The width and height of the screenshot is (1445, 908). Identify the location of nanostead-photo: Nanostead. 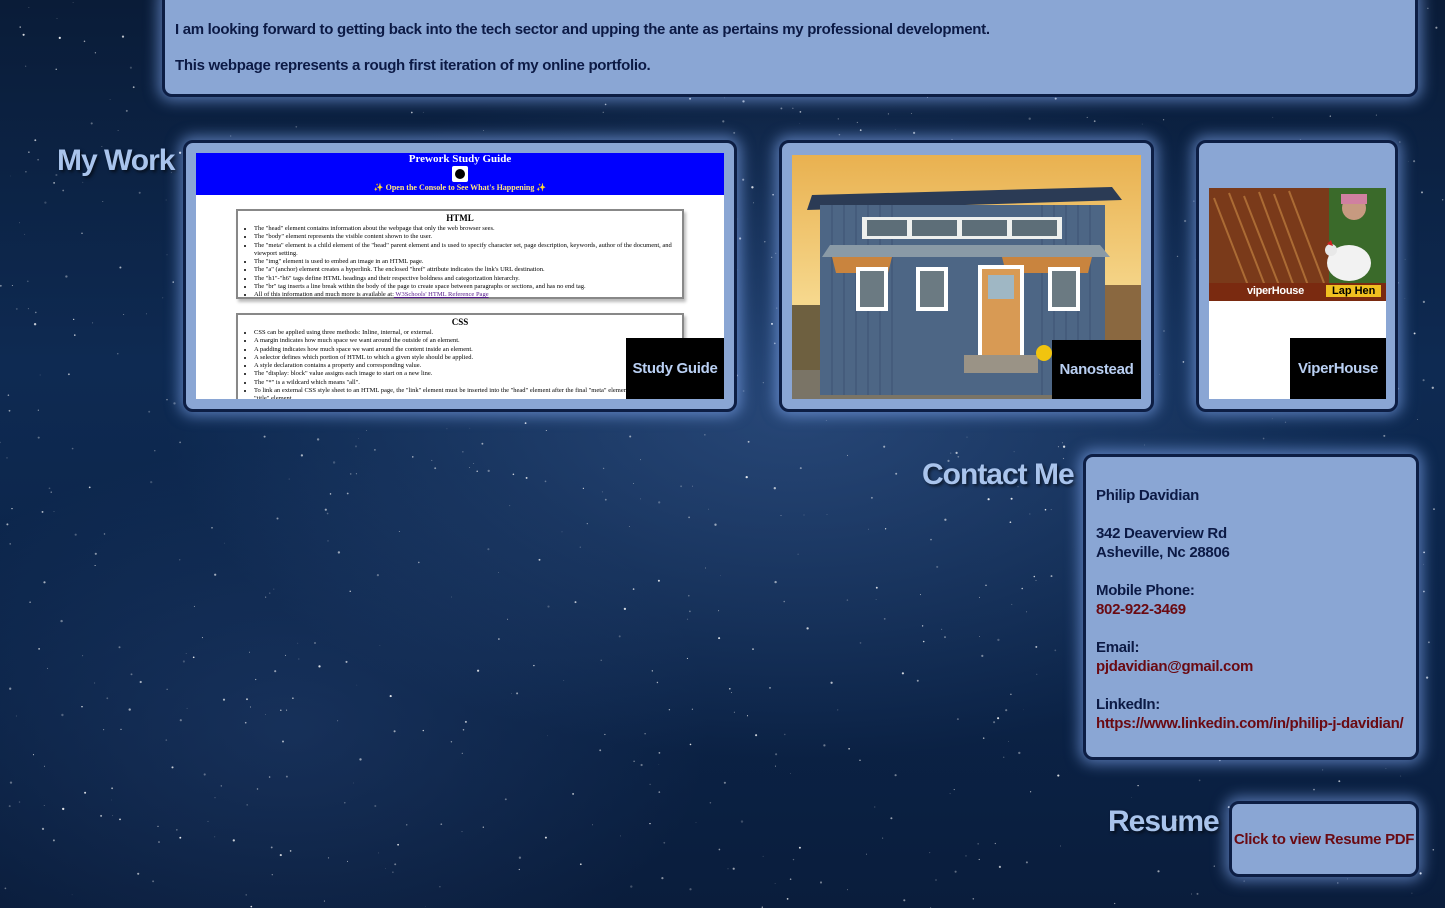
(966, 277).